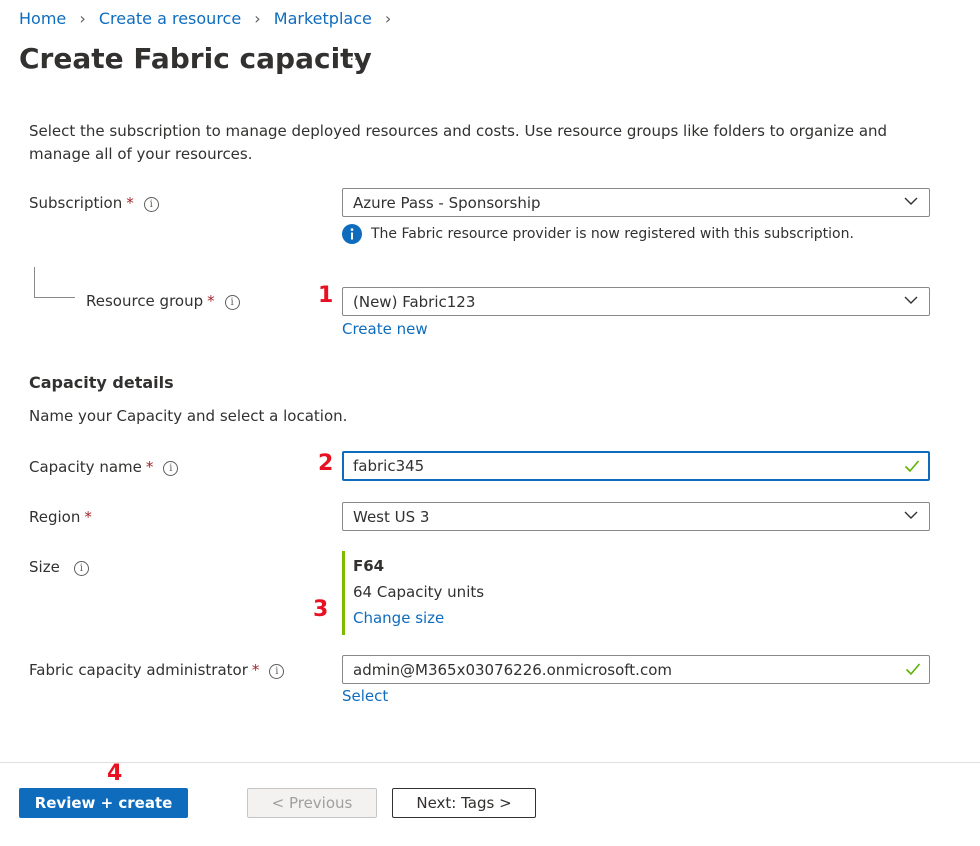 The height and width of the screenshot is (846, 980). Describe the element at coordinates (76, 203) in the screenshot. I see `subscription-label: Subscription` at that location.